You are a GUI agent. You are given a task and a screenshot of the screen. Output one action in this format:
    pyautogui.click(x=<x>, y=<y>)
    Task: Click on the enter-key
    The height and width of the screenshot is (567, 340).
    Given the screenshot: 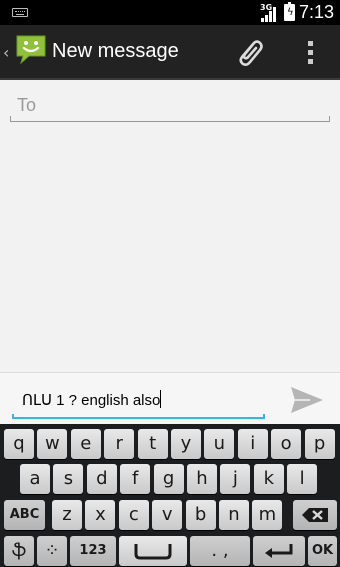 What is the action you would take?
    pyautogui.click(x=279, y=551)
    